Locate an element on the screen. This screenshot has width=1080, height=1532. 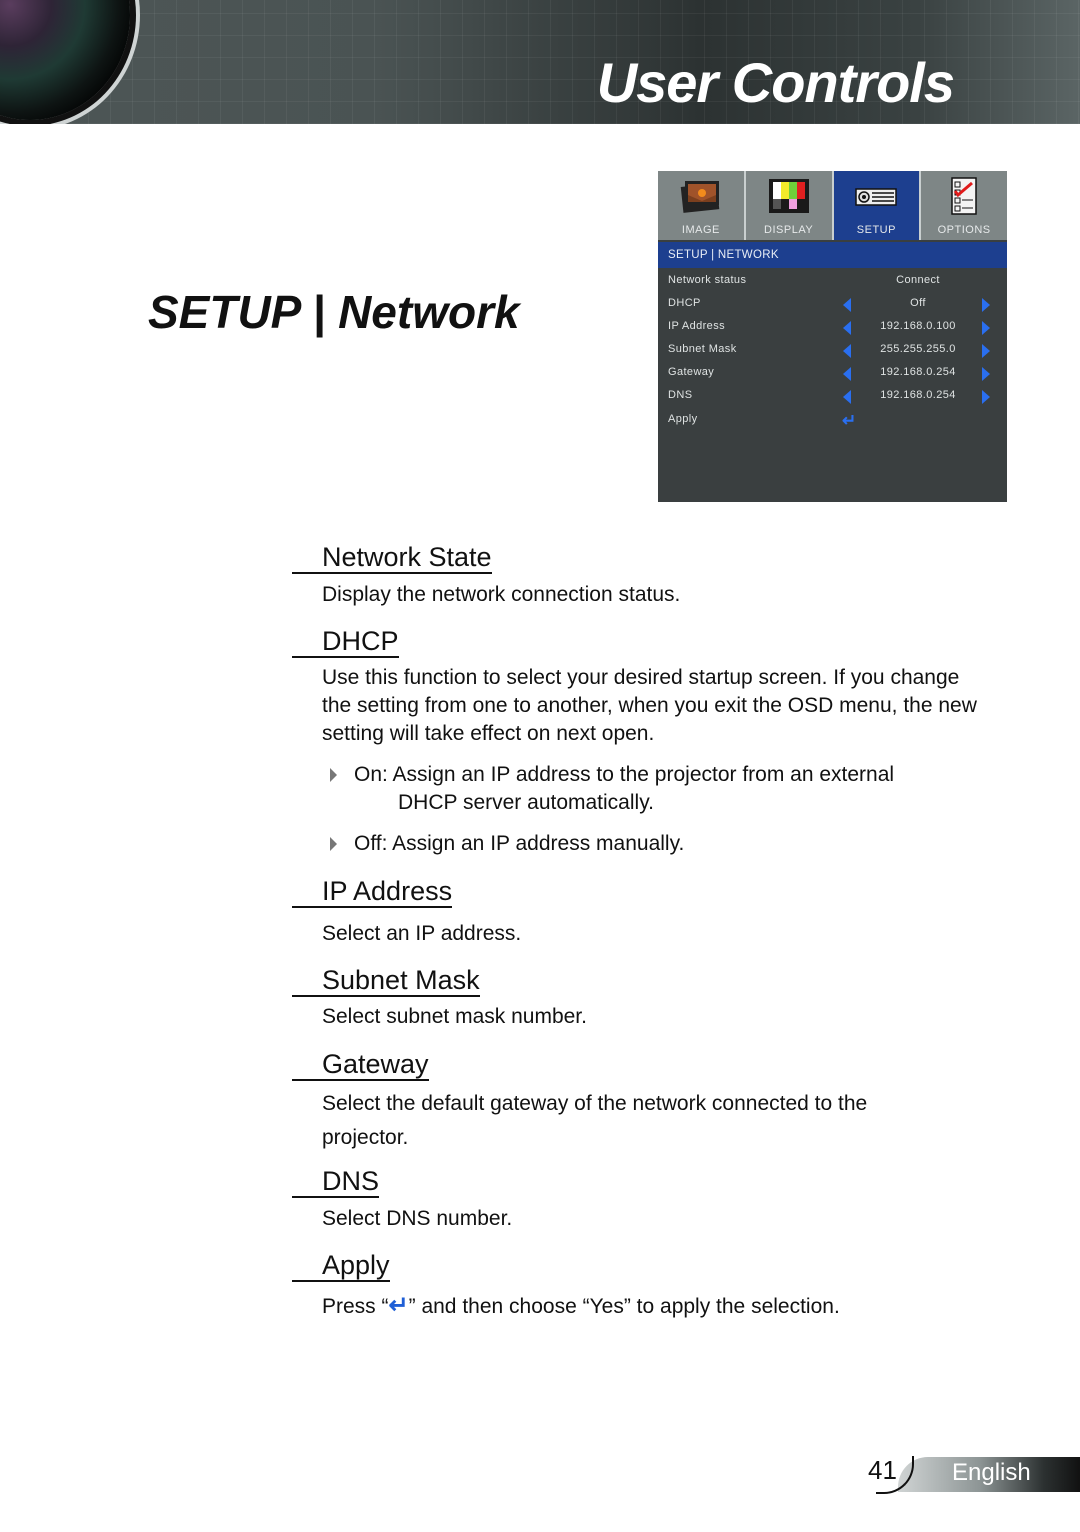
osd-row-network-status: Network status Connect is located at coordinates (832, 281).